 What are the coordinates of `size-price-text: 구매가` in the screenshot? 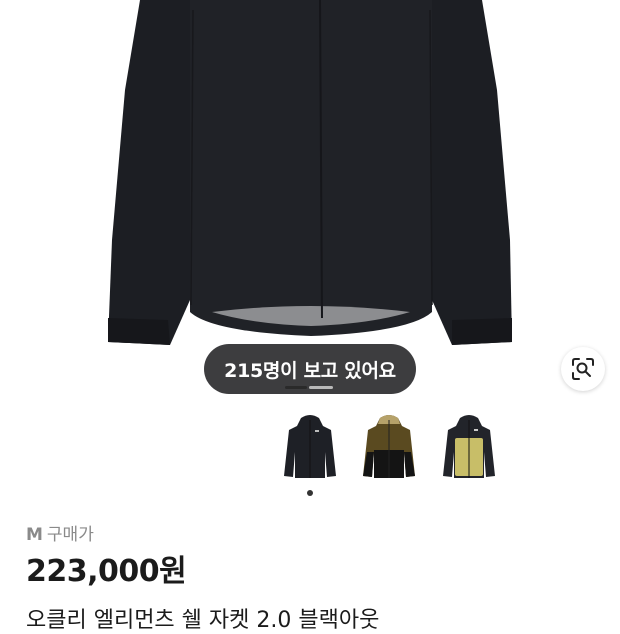 It's located at (70, 535).